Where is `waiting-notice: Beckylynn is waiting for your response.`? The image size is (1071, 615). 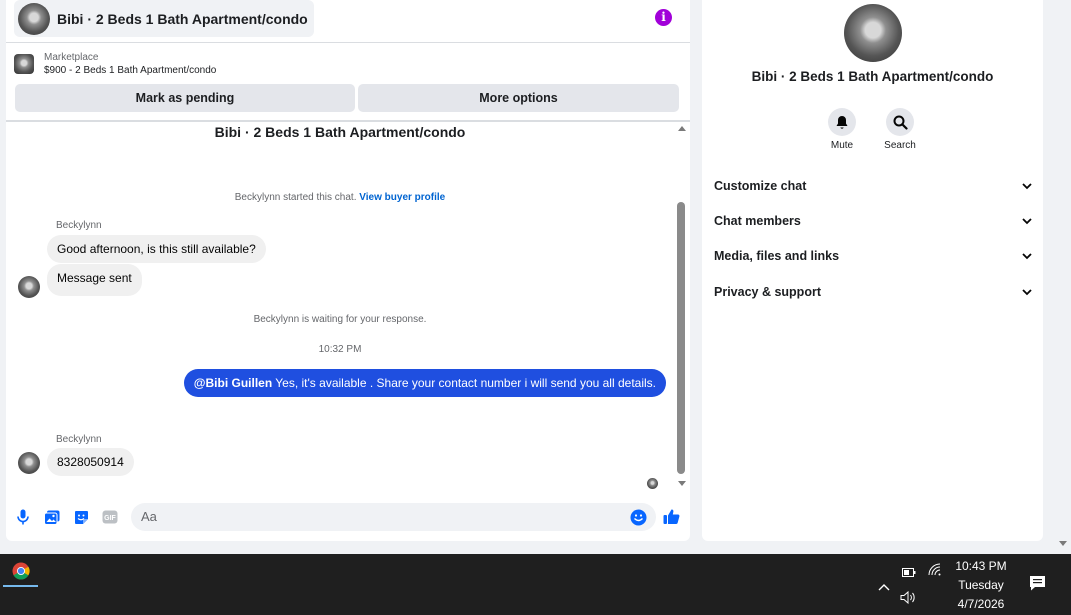
waiting-notice: Beckylynn is waiting for your response. is located at coordinates (340, 319).